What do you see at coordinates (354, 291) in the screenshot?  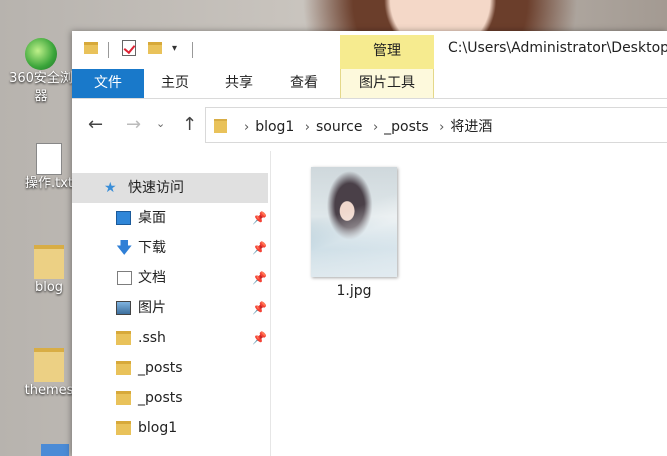 I see `file-name: 1.jpg` at bounding box center [354, 291].